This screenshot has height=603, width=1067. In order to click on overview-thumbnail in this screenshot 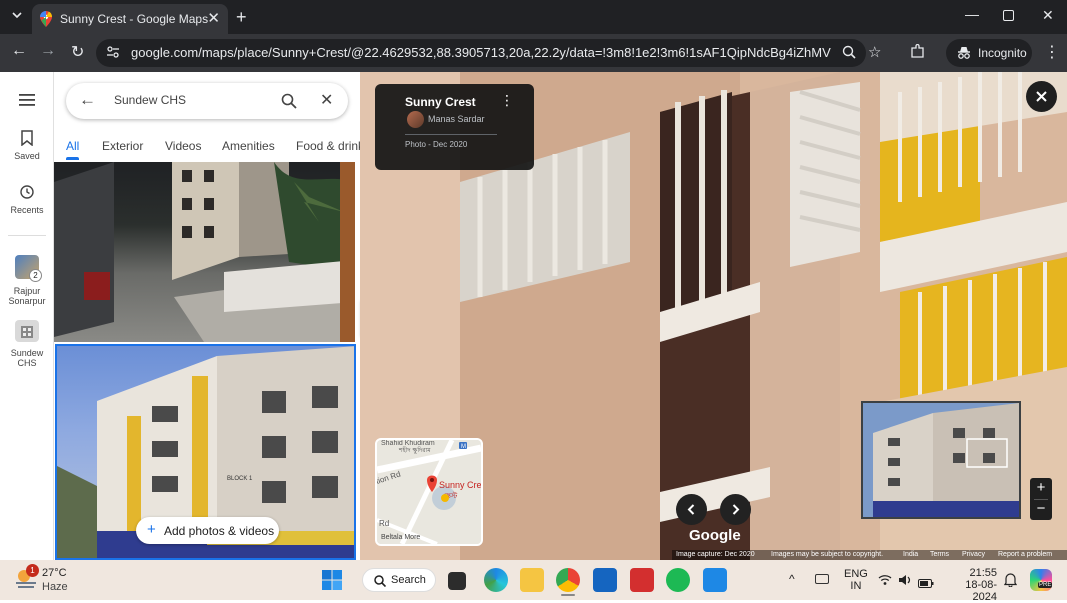, I will do `click(941, 460)`.